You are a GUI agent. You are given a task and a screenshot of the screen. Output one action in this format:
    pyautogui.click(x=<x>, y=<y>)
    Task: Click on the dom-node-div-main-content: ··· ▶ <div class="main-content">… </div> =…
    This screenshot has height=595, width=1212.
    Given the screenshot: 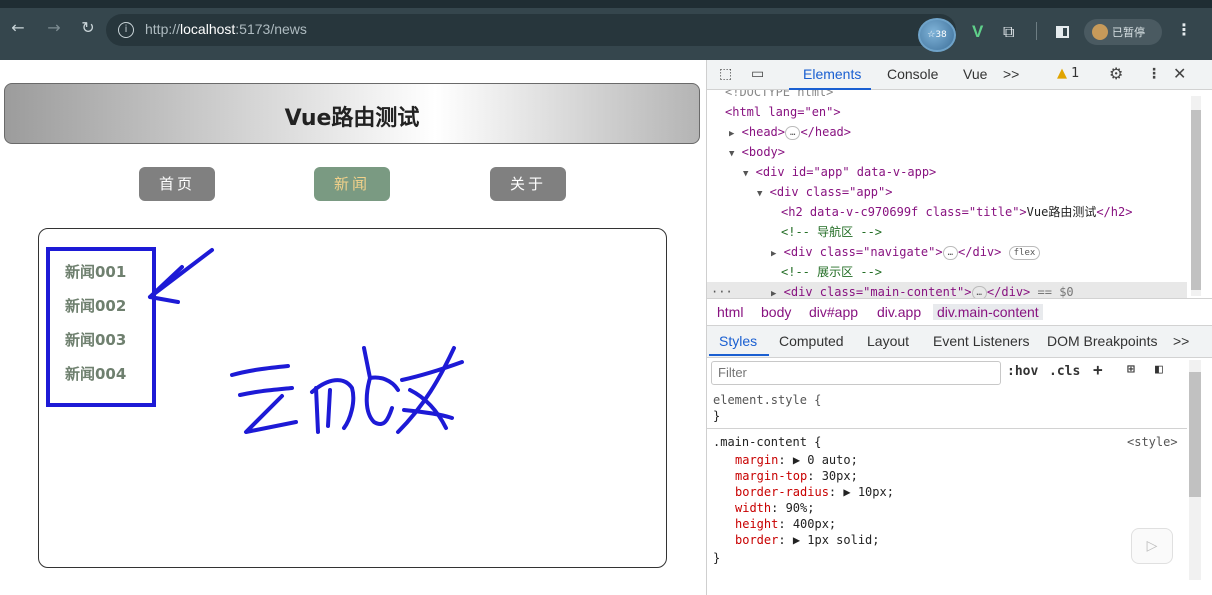 What is the action you would take?
    pyautogui.click(x=947, y=290)
    